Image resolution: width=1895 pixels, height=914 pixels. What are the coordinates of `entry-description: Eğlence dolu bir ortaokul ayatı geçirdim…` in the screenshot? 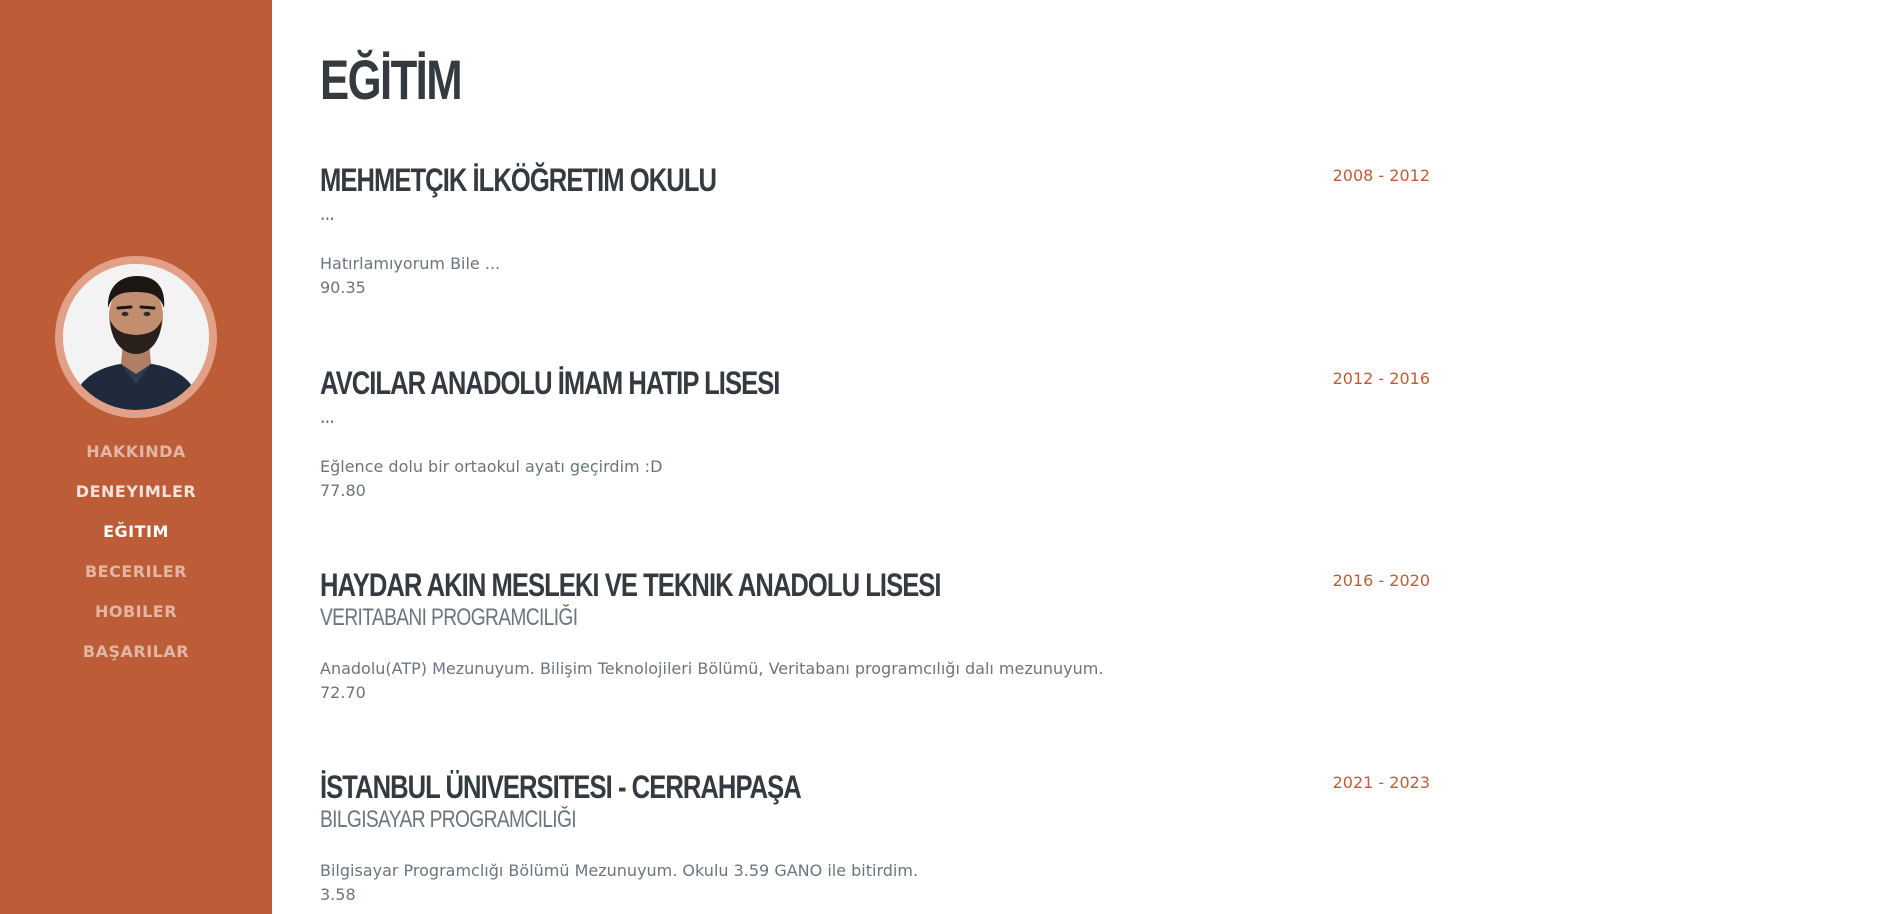 It's located at (491, 466).